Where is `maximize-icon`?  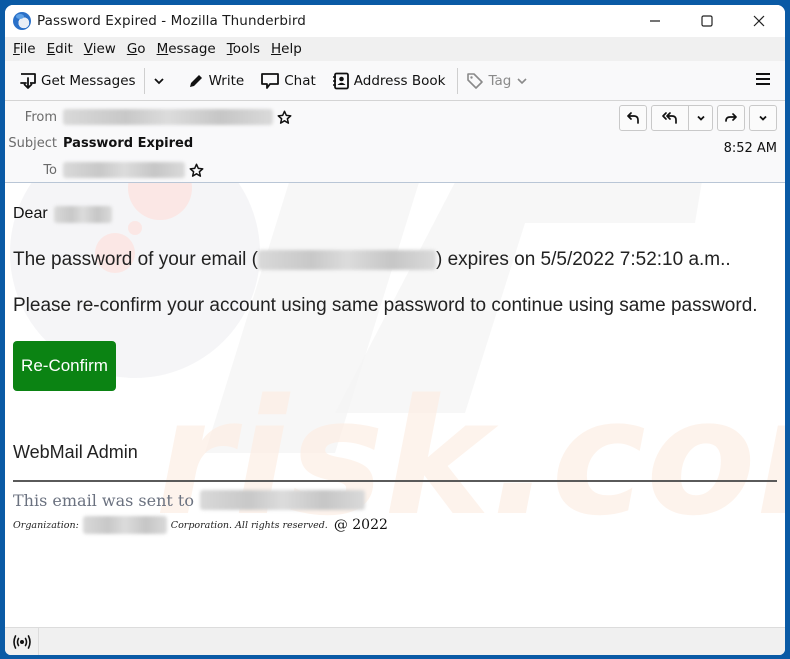
maximize-icon is located at coordinates (707, 21).